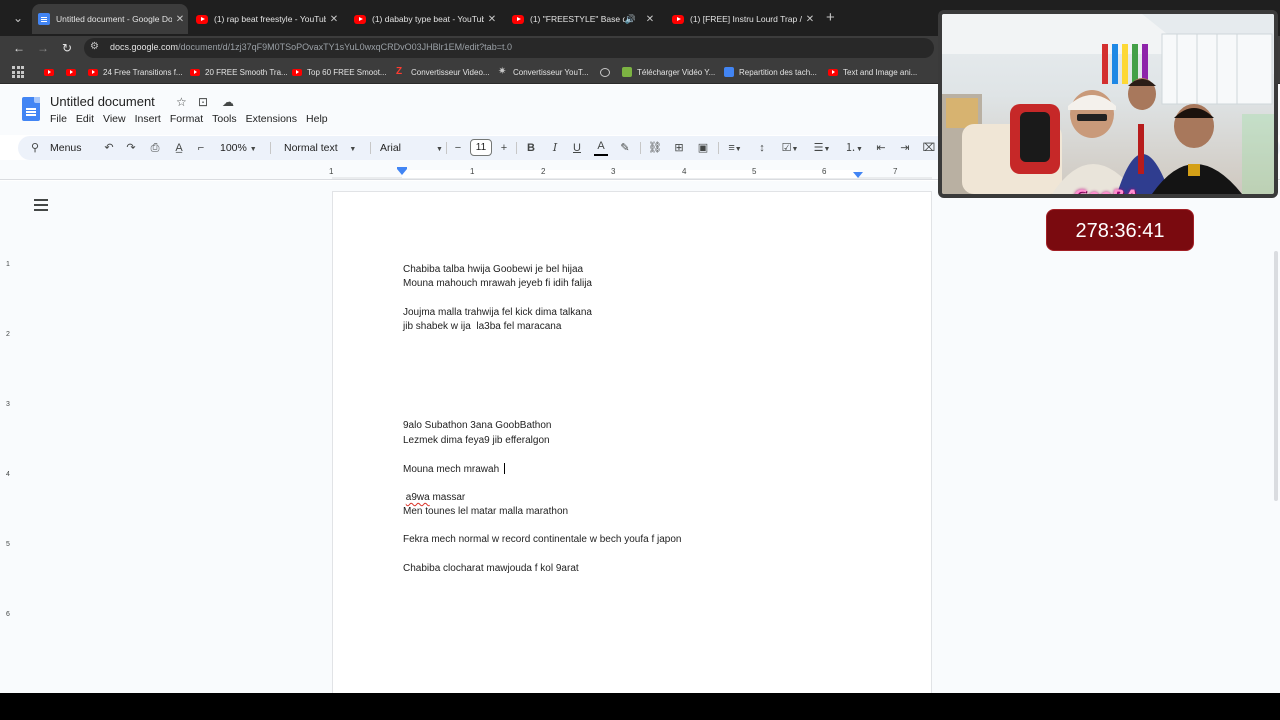 The image size is (1280, 720). I want to click on clear-formatting-icon: ⌧, so click(929, 148).